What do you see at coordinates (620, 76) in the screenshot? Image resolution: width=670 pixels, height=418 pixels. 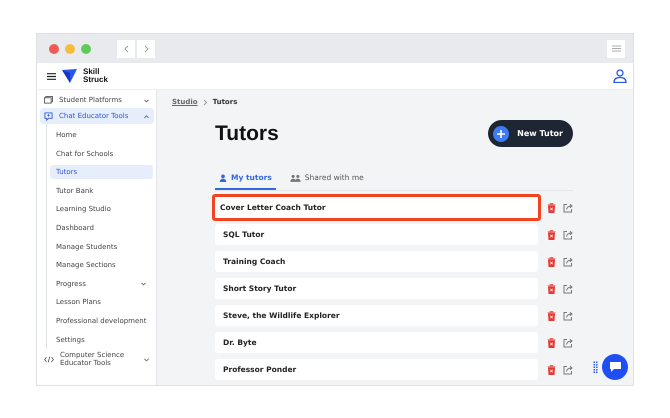 I see `user-icon` at bounding box center [620, 76].